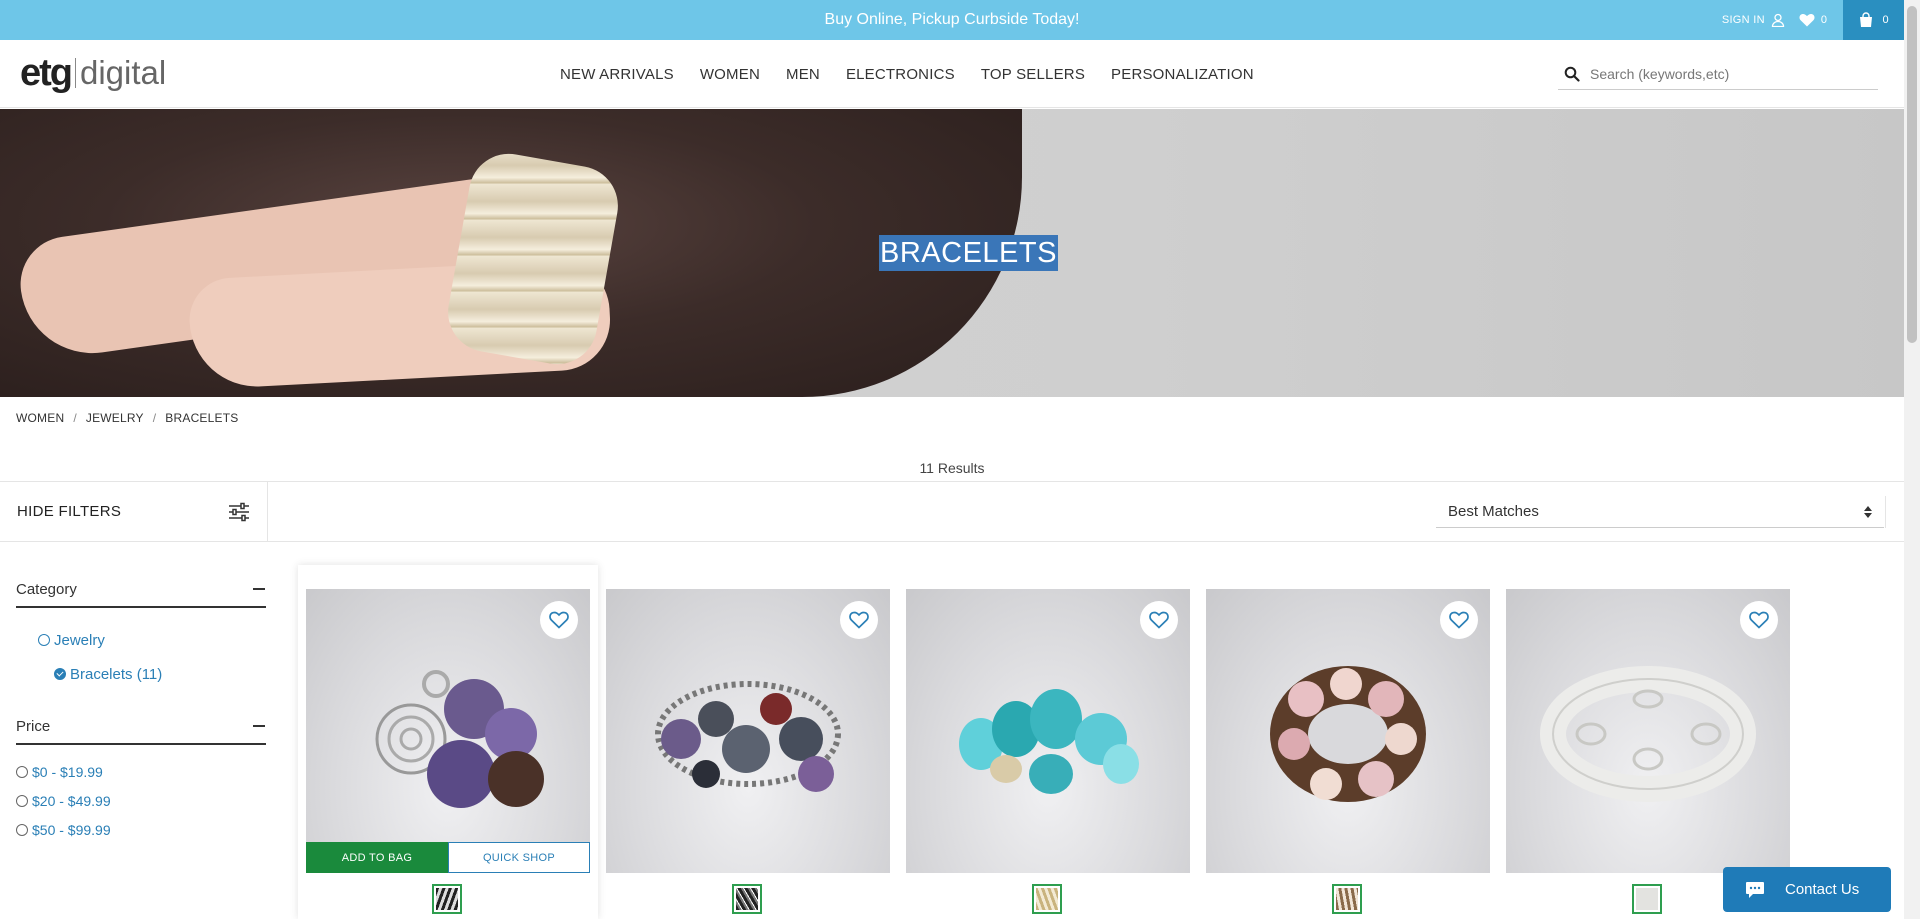 The image size is (1920, 919). I want to click on sort-container: Best Matches, so click(1652, 512).